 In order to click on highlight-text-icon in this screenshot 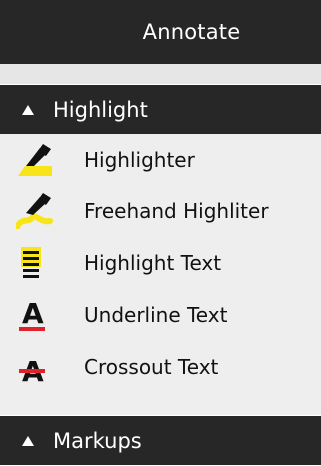, I will do `click(31, 262)`.